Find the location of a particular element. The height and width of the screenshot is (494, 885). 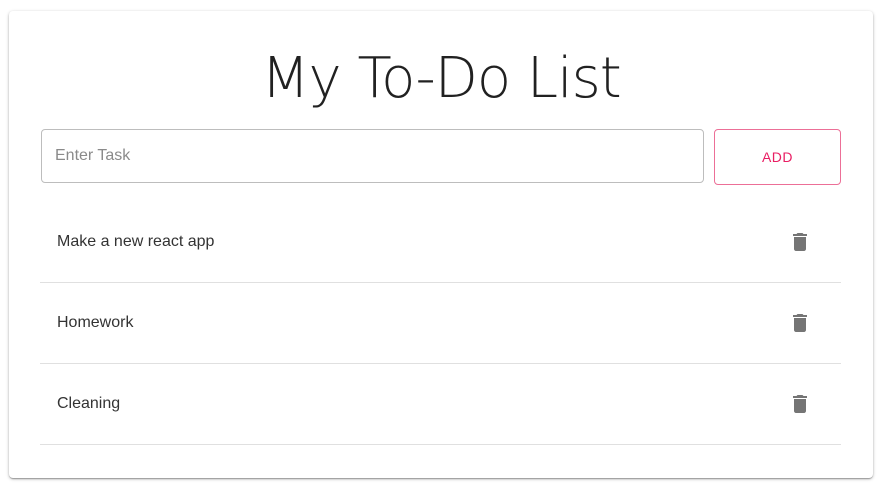

task-label: Homework is located at coordinates (95, 322).